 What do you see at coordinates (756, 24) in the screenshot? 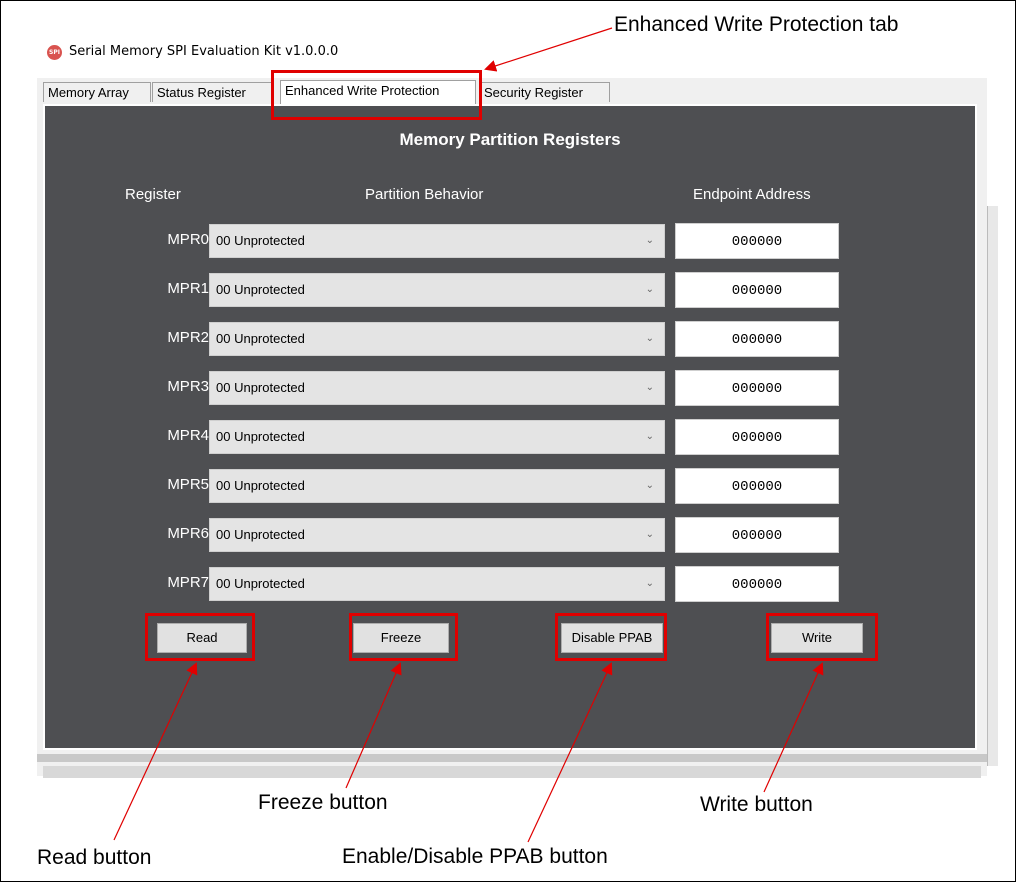
I see `tab-callout-label: Enhanced Write Protection tab` at bounding box center [756, 24].